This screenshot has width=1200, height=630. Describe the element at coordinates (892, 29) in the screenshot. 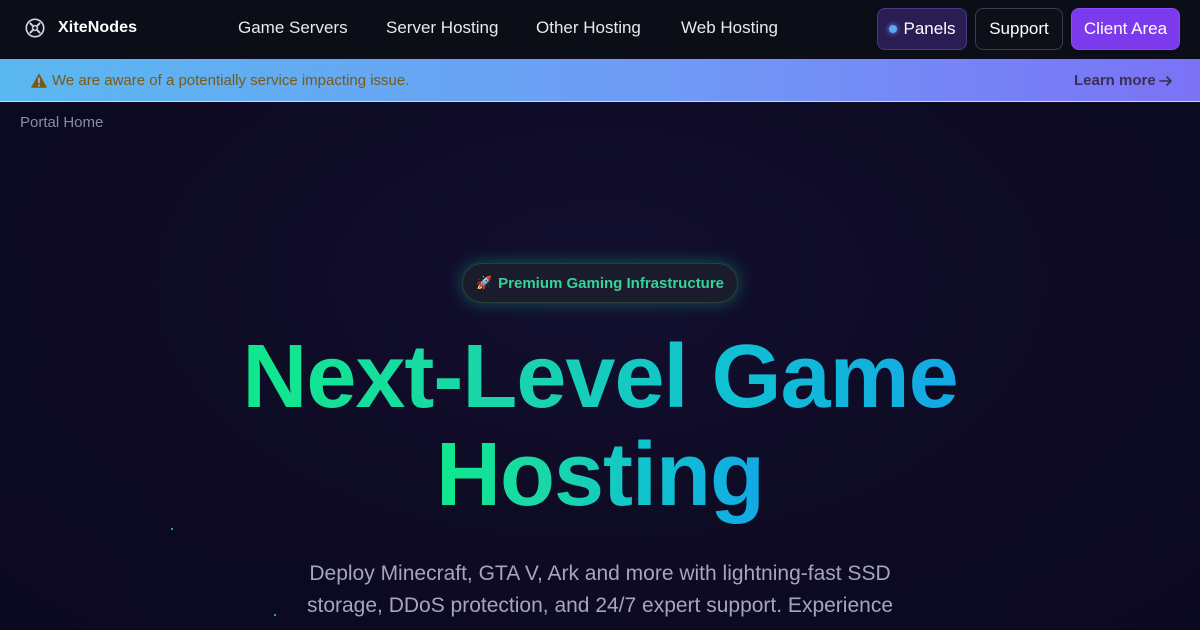

I see `status-dot-icon` at that location.